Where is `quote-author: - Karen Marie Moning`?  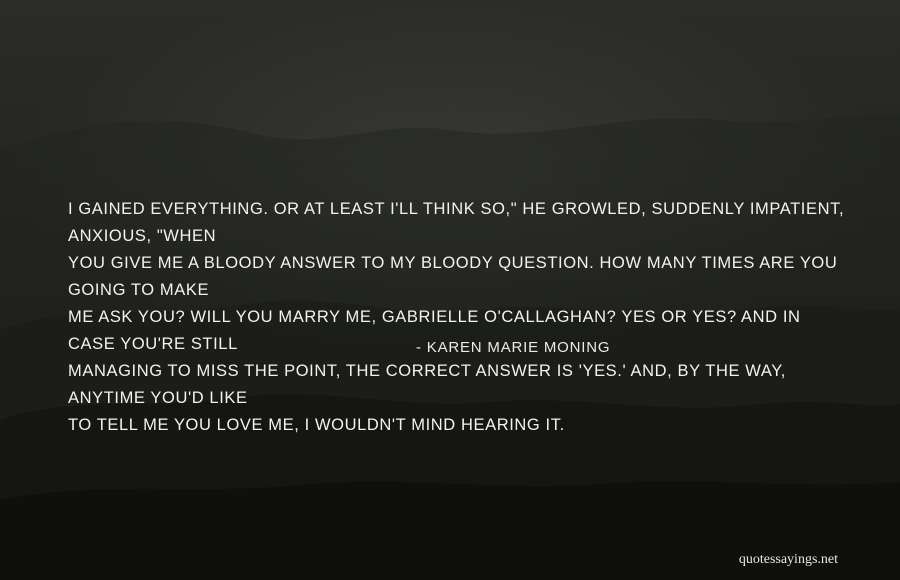 quote-author: - Karen Marie Moning is located at coordinates (513, 347).